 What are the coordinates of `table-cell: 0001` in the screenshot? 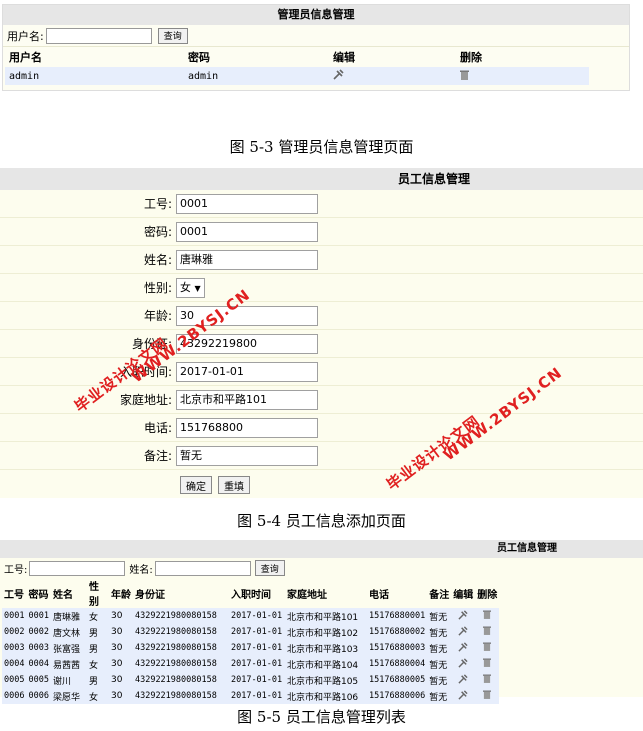 It's located at (14, 616).